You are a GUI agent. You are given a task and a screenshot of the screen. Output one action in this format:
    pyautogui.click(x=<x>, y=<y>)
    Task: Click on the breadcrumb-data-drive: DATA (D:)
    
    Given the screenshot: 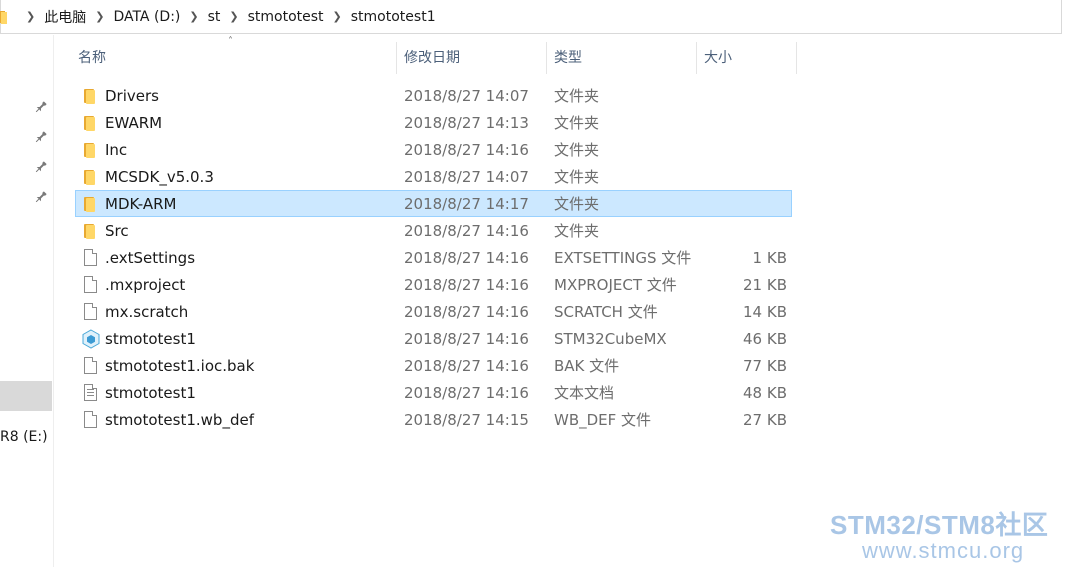 What is the action you would take?
    pyautogui.click(x=146, y=17)
    